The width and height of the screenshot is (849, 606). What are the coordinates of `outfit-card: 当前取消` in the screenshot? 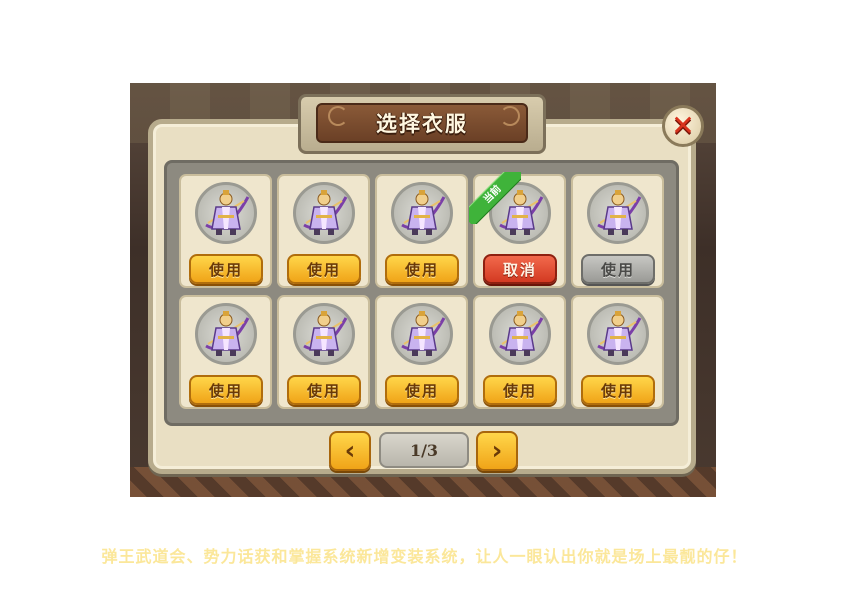 It's located at (517, 230).